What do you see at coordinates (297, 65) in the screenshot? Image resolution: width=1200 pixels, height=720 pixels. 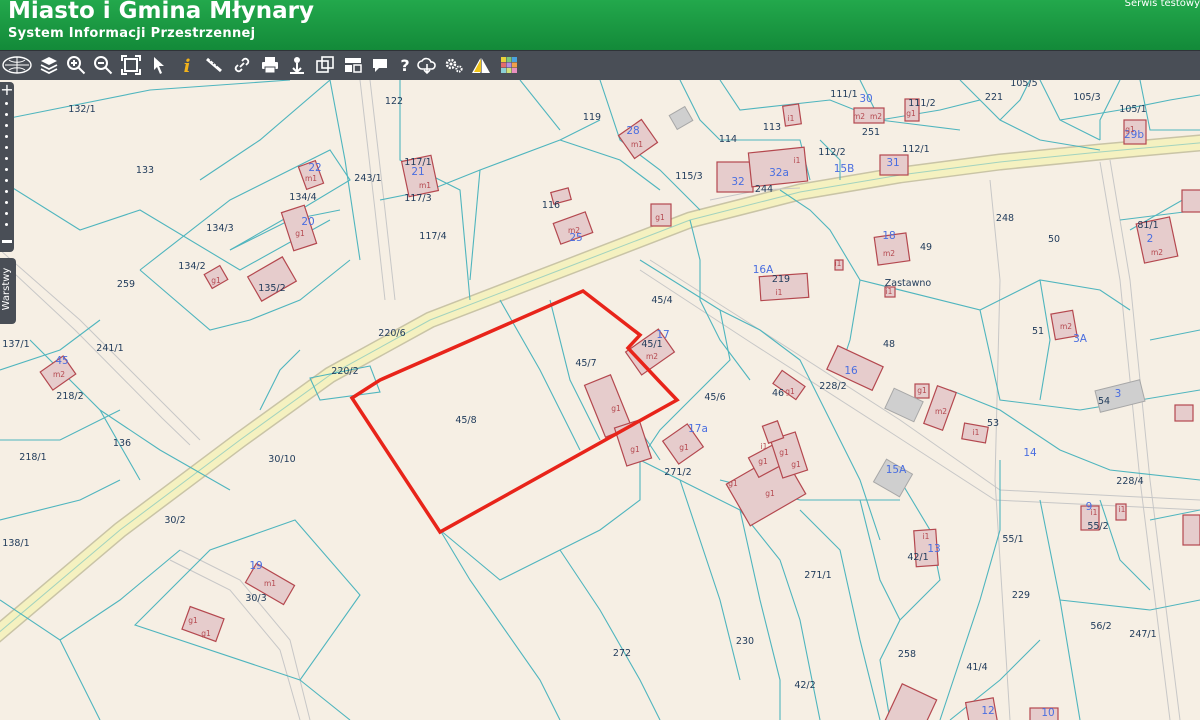 I see `download-icon` at bounding box center [297, 65].